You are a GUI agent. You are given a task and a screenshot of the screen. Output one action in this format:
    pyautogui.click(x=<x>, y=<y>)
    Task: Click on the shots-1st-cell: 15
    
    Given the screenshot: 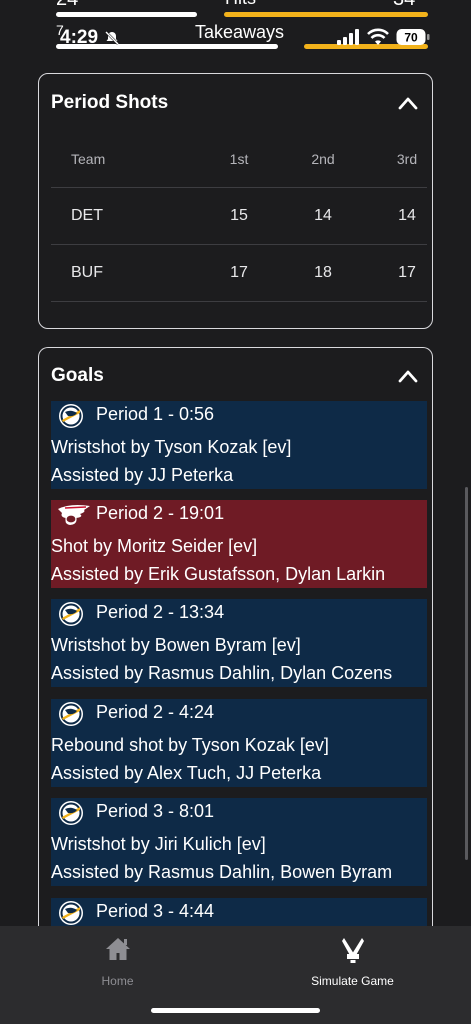 What is the action you would take?
    pyautogui.click(x=239, y=215)
    